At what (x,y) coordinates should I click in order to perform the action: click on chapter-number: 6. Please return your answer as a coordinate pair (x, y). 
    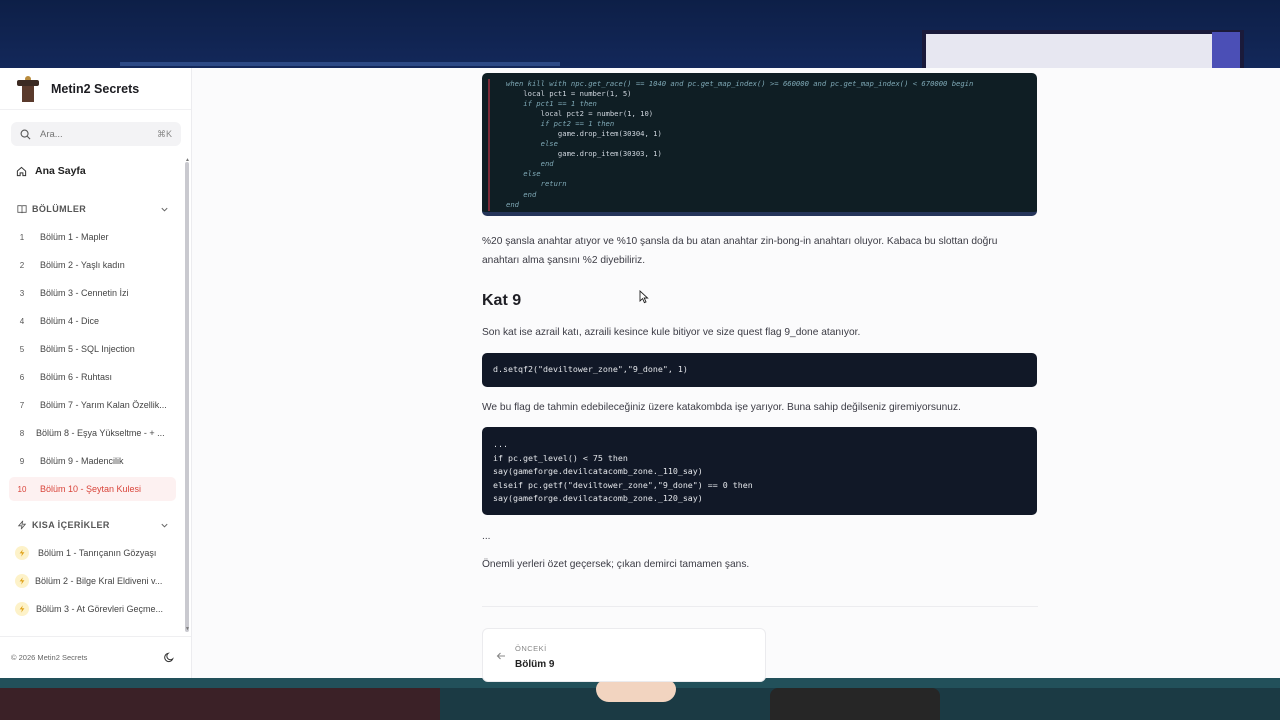
    Looking at the image, I should click on (22, 377).